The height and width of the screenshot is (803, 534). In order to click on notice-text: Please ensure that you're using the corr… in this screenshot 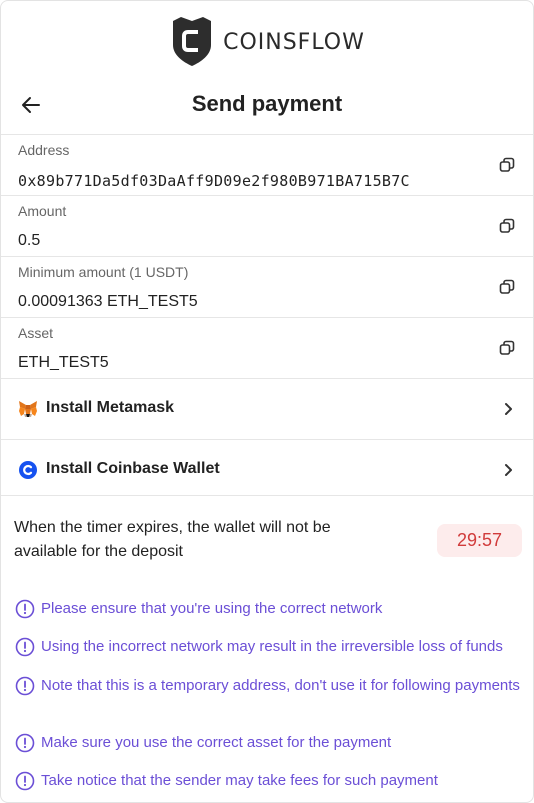, I will do `click(212, 608)`.